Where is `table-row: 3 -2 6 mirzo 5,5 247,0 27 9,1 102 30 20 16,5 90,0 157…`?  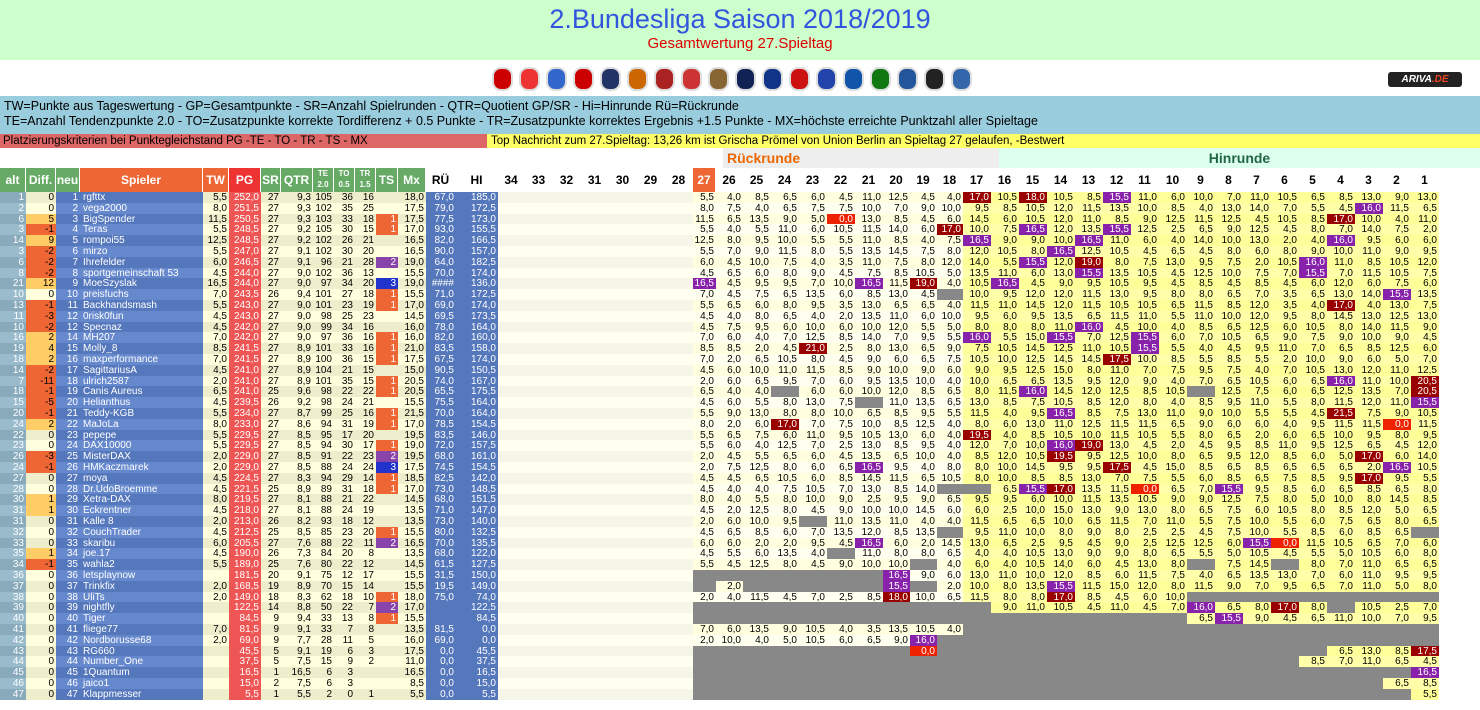
table-row: 3 -2 6 mirzo 5,5 247,0 27 9,1 102 30 20 16,5 90,0 157… is located at coordinates (740, 251).